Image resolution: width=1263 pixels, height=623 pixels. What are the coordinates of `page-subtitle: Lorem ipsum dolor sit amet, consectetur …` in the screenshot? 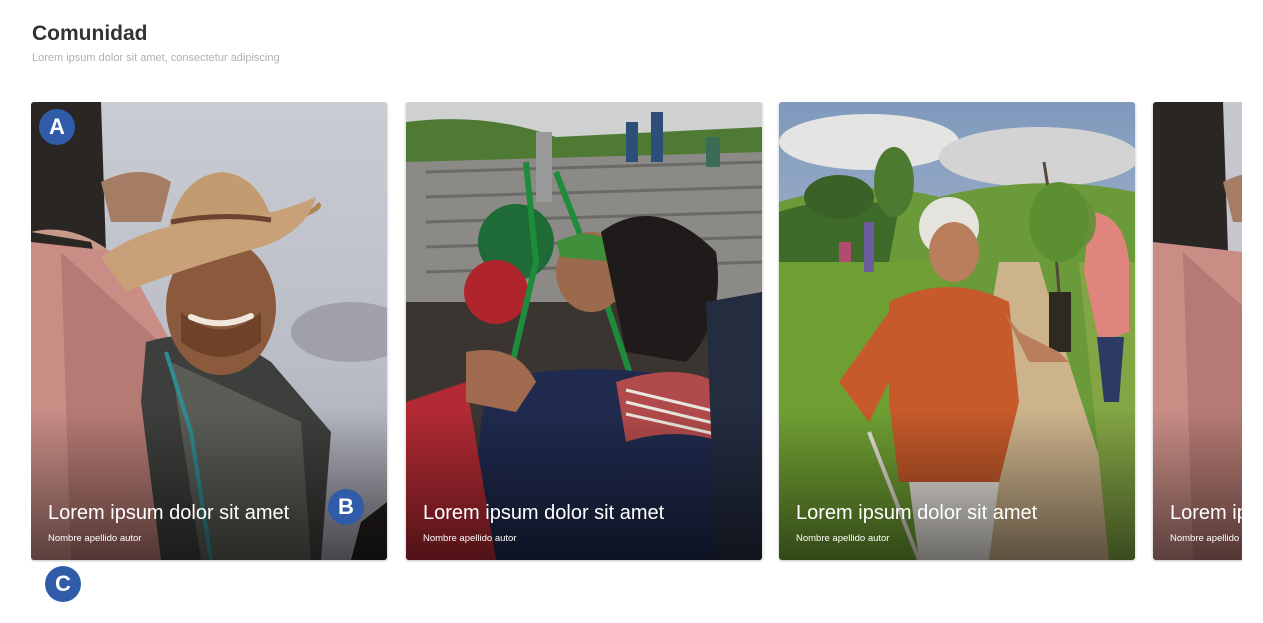 It's located at (156, 58).